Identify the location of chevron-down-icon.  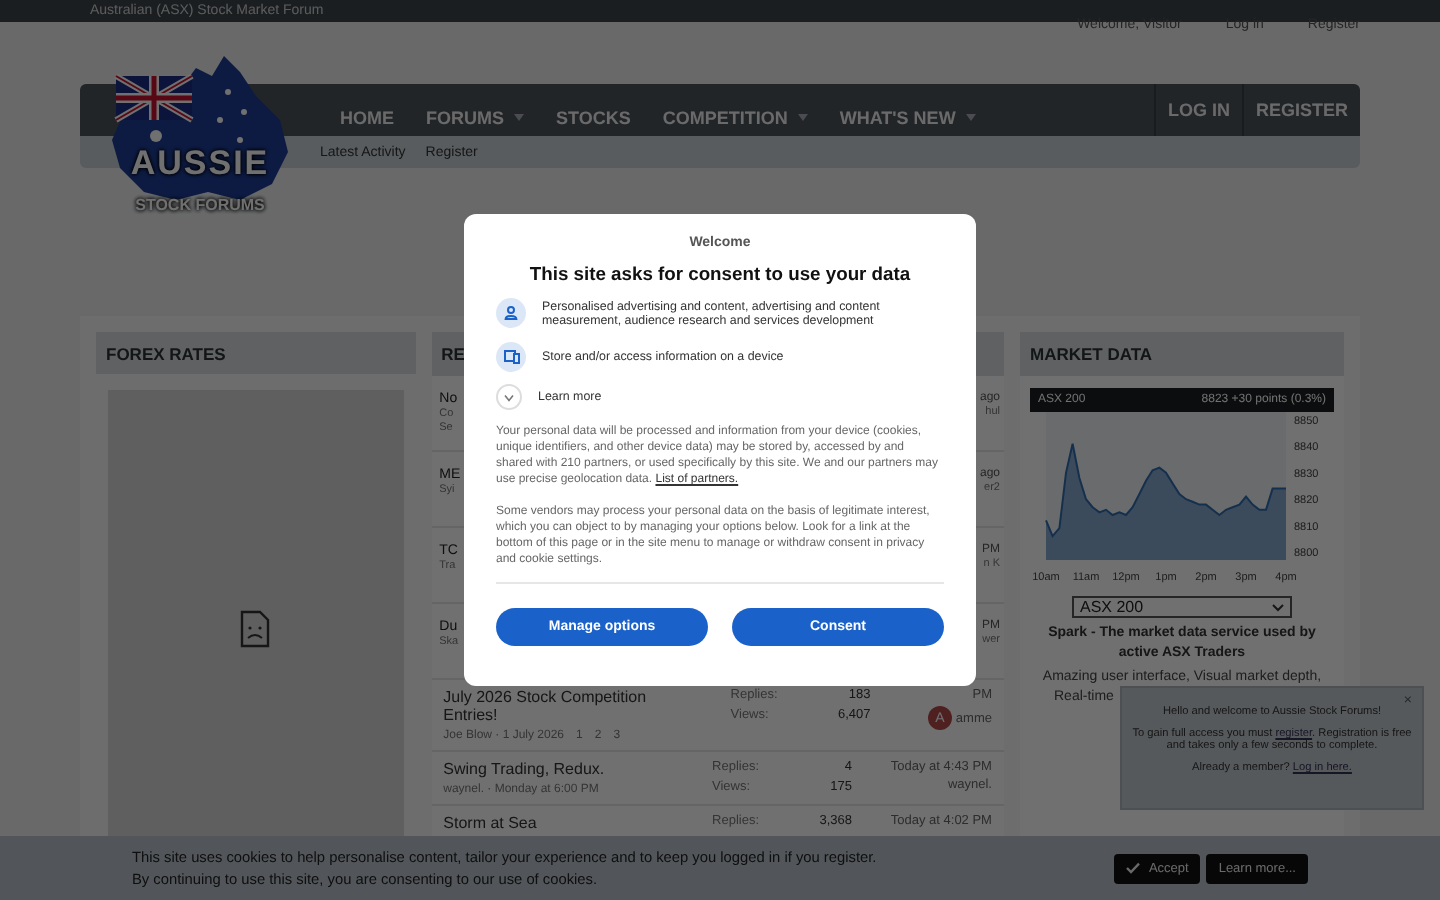
(1278, 607).